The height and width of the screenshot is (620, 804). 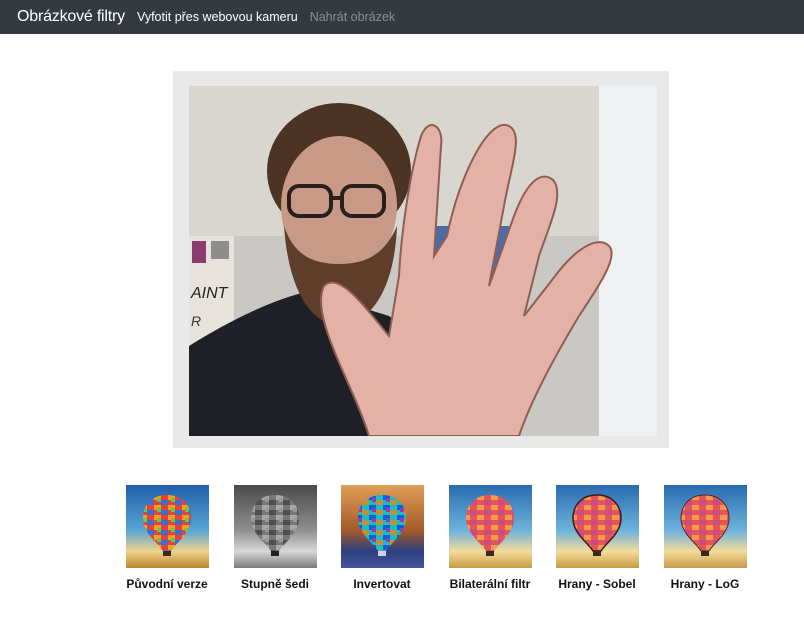 I want to click on app-brand: Obrázkové filtry, so click(x=71, y=17).